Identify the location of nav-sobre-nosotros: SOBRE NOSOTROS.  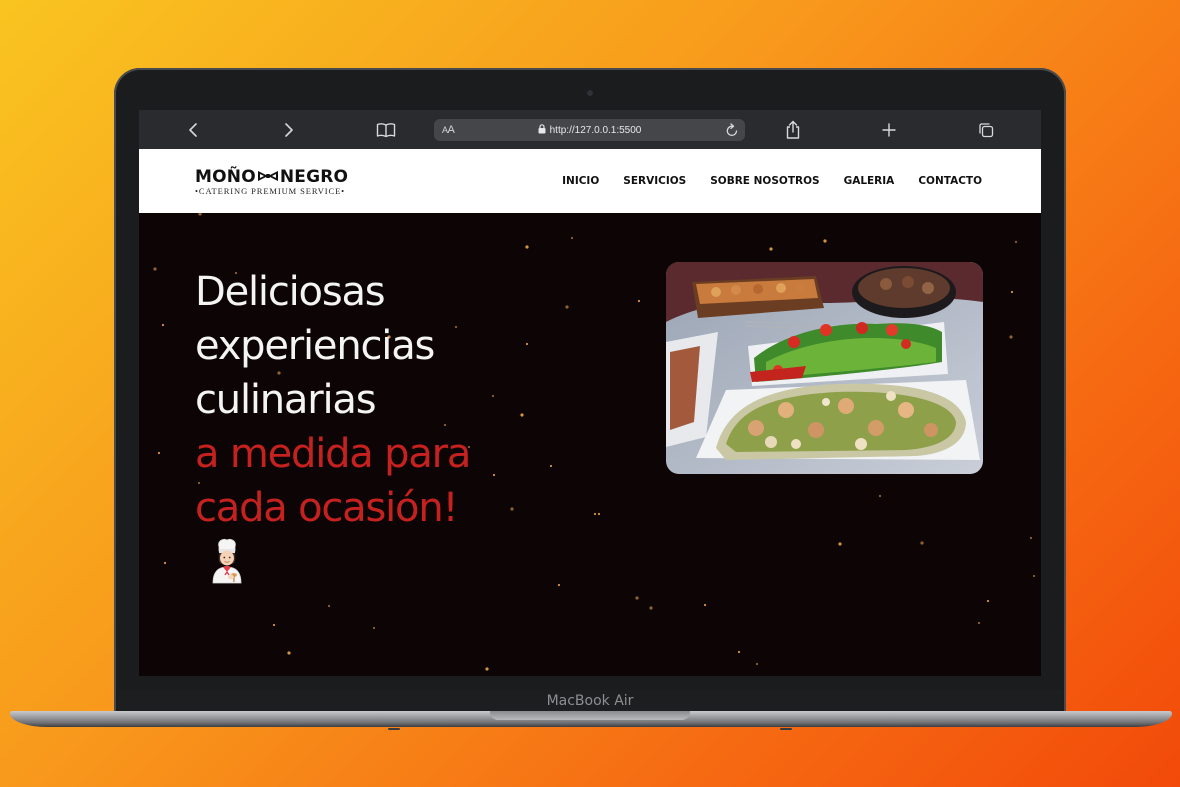
(764, 181).